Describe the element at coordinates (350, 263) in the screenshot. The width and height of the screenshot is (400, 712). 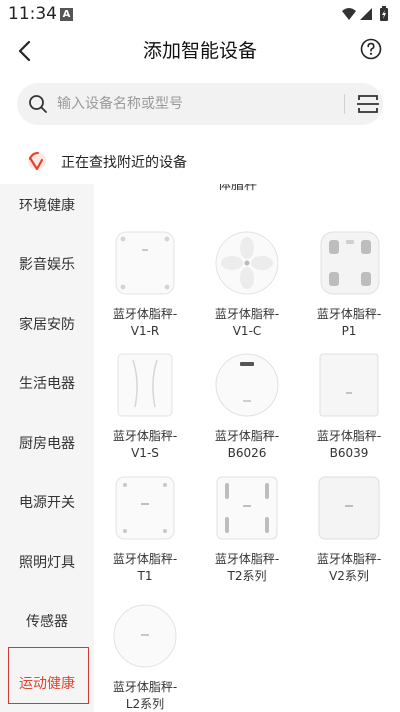
I see `electrode-scale-icon` at that location.